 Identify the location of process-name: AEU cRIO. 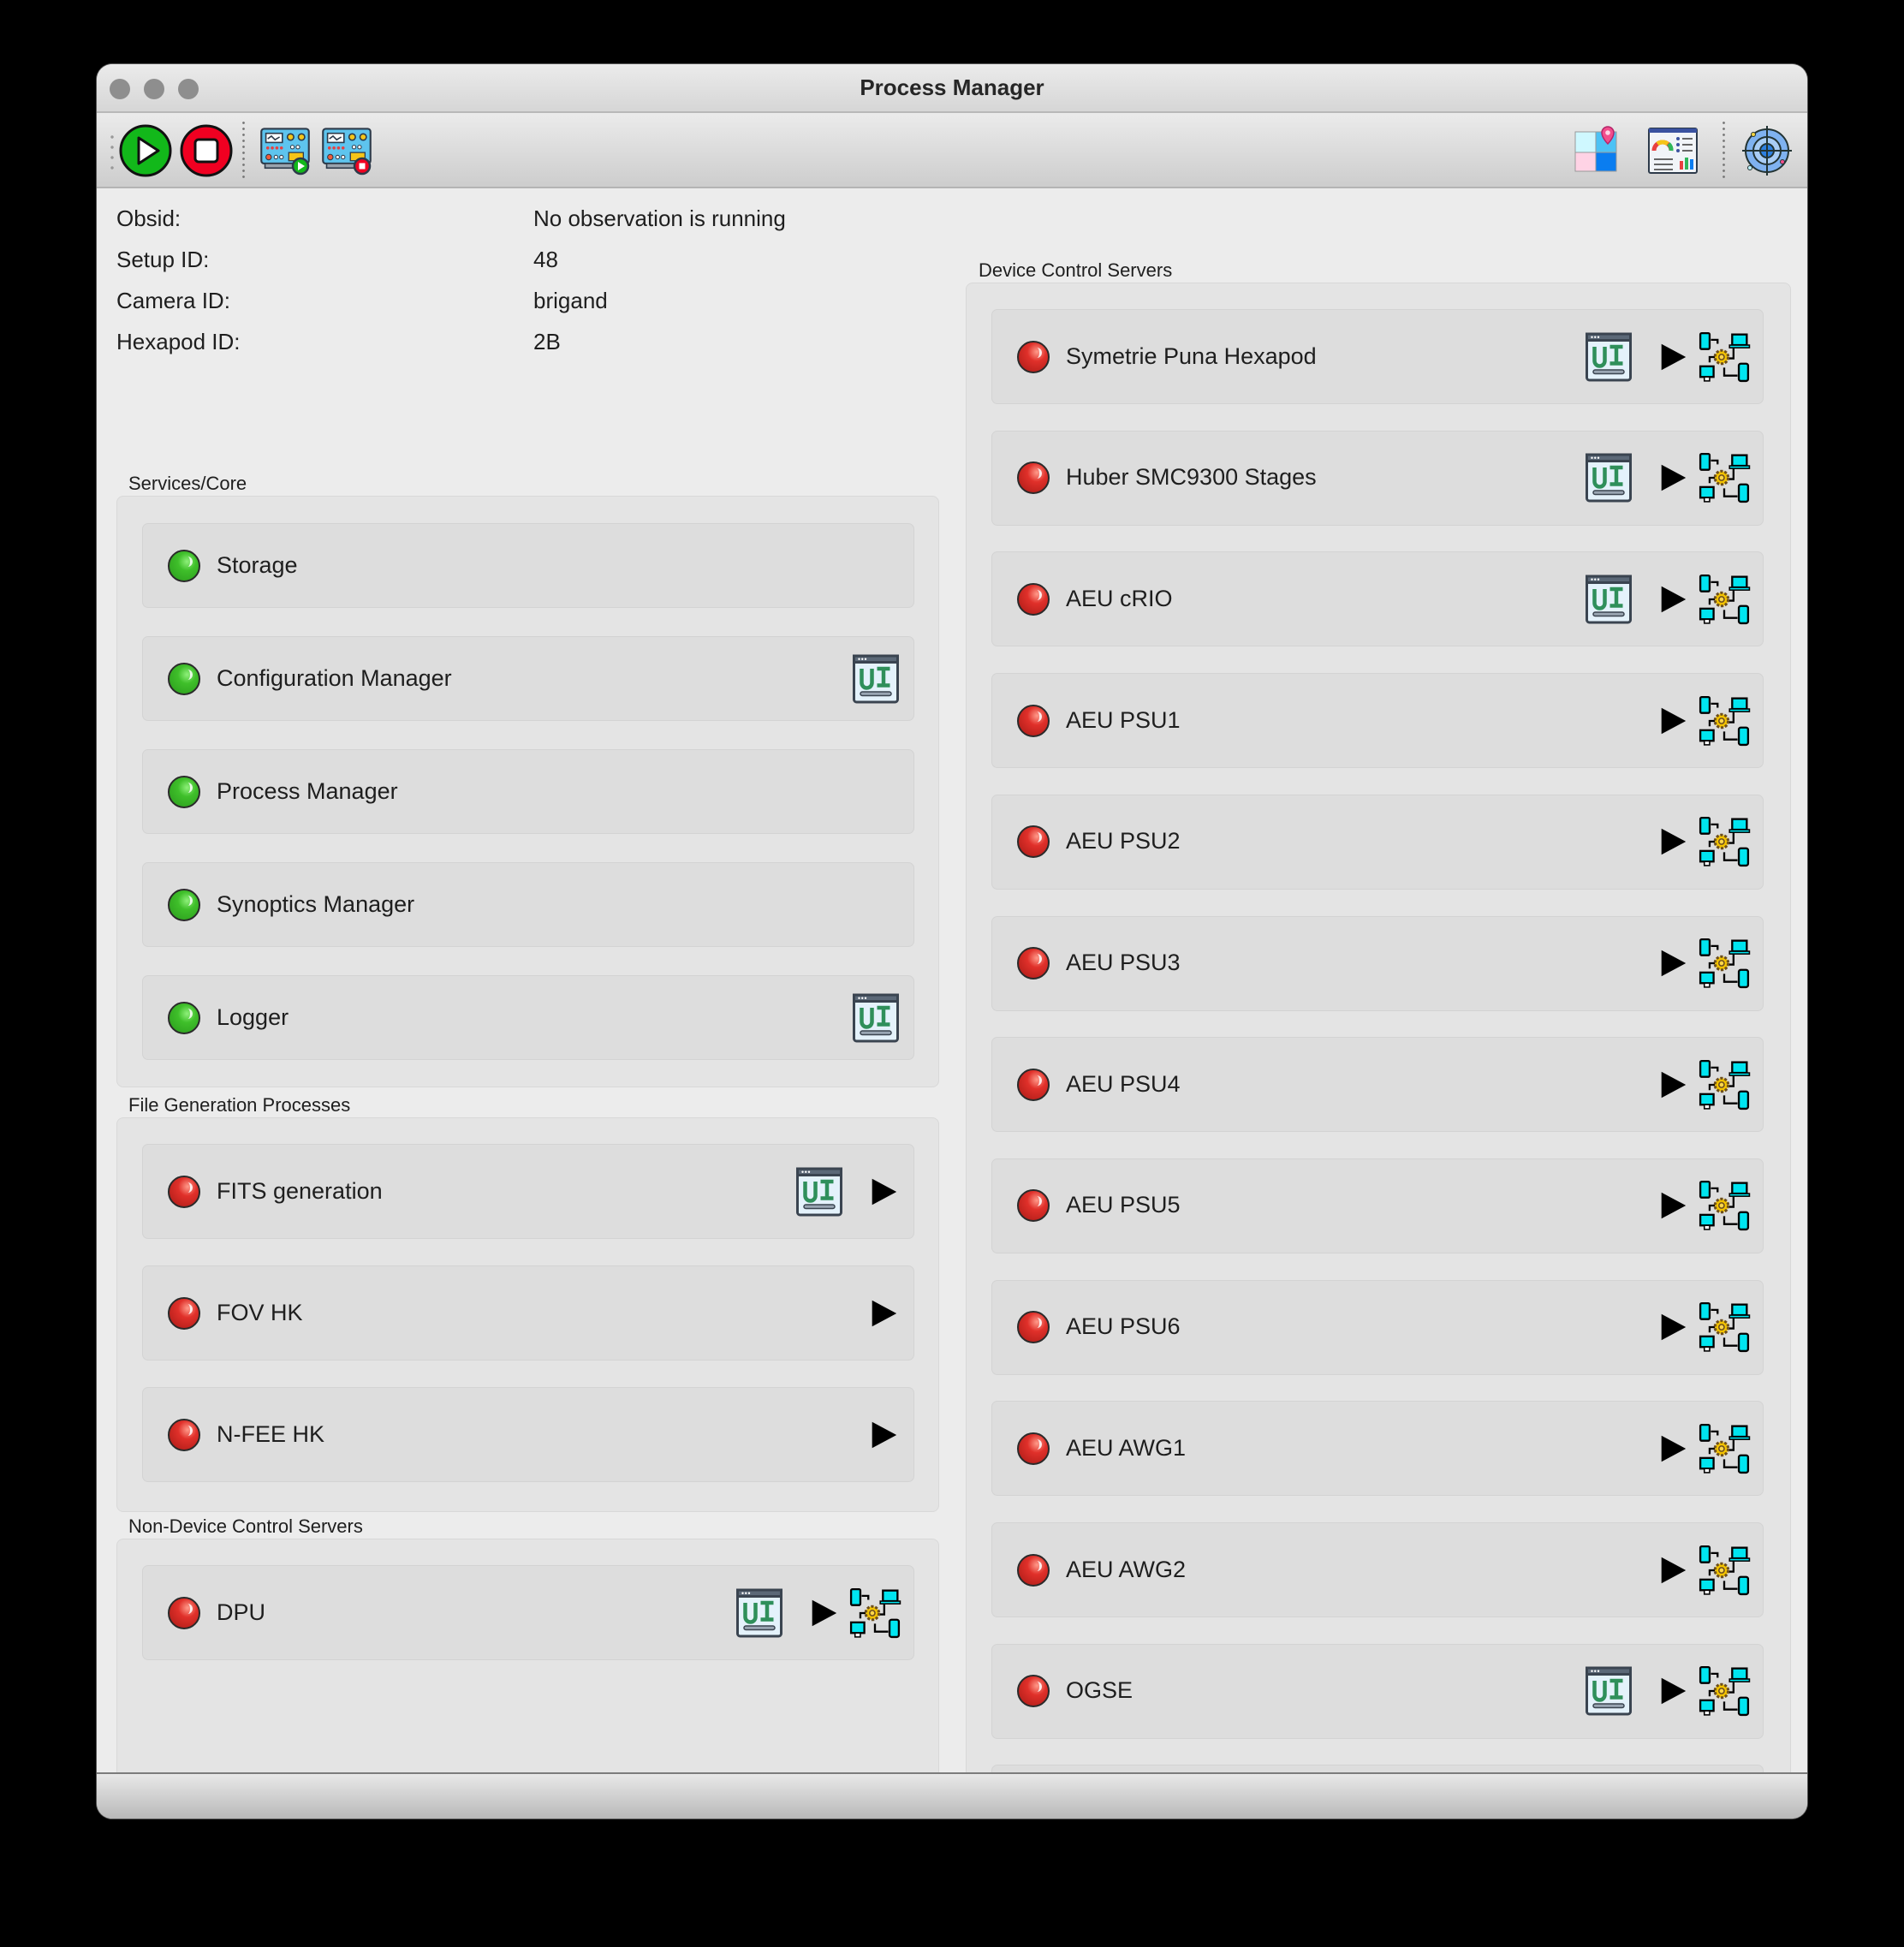
(1119, 598).